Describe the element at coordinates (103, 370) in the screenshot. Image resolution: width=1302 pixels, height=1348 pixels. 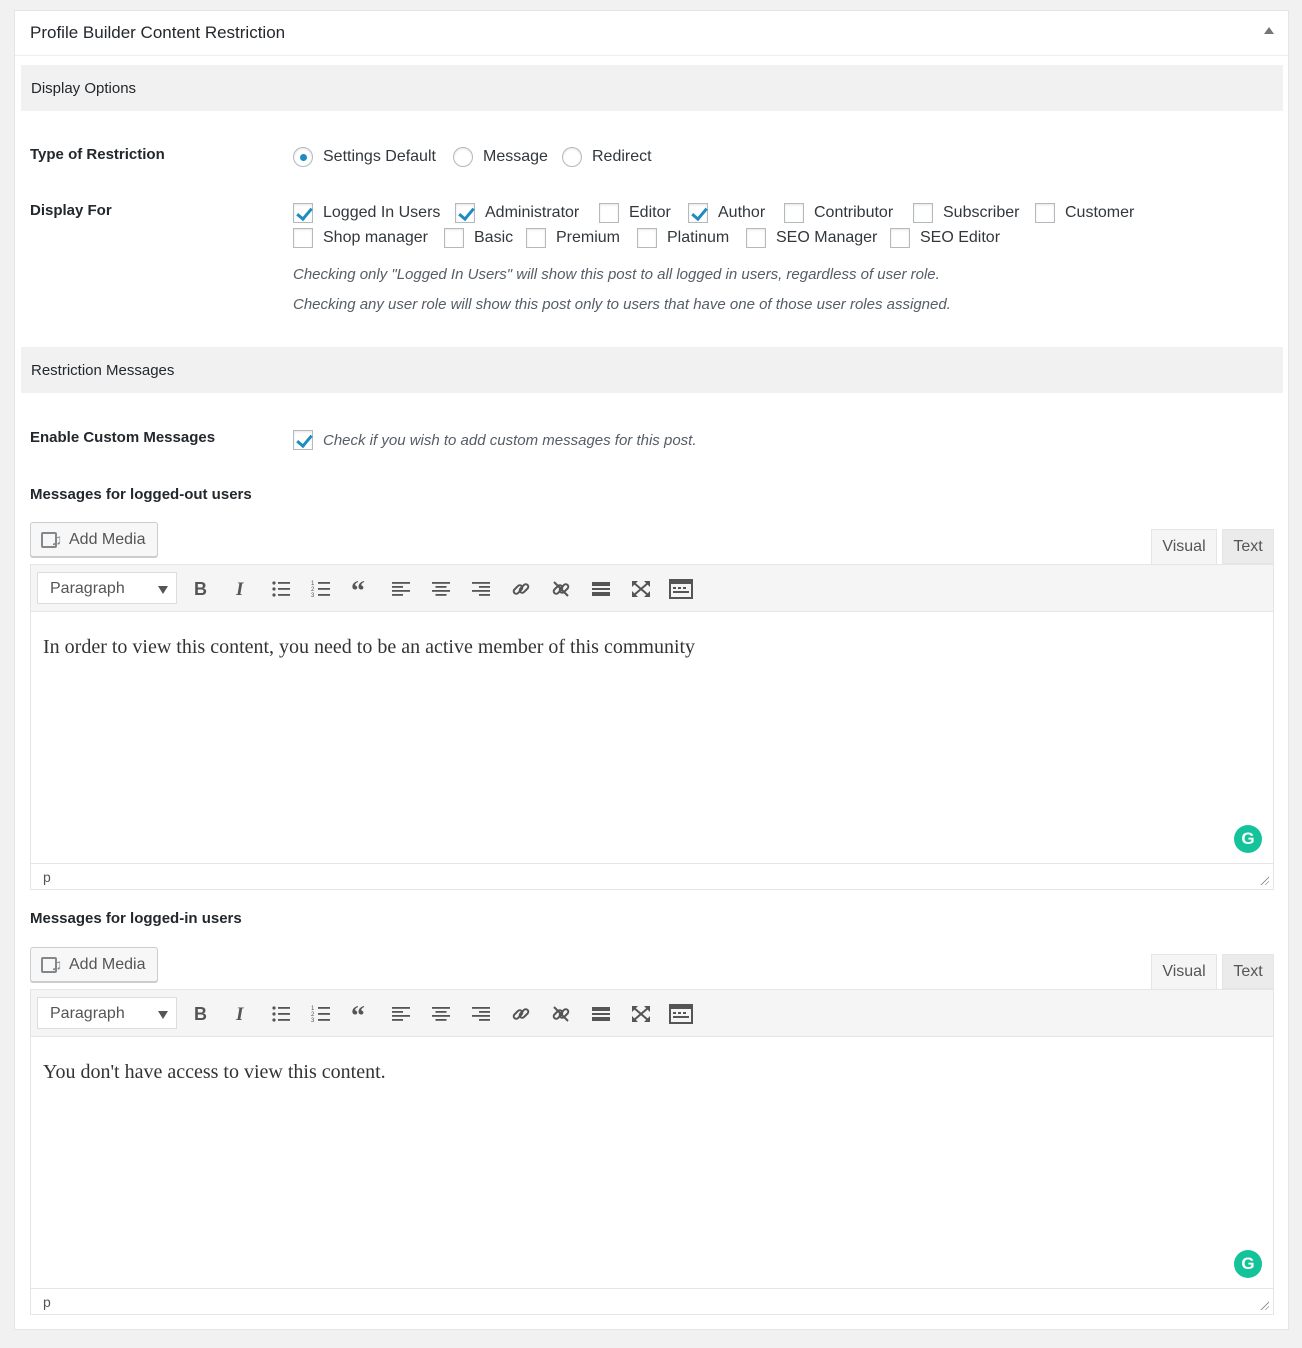
I see `section-title: Restriction Messages` at that location.